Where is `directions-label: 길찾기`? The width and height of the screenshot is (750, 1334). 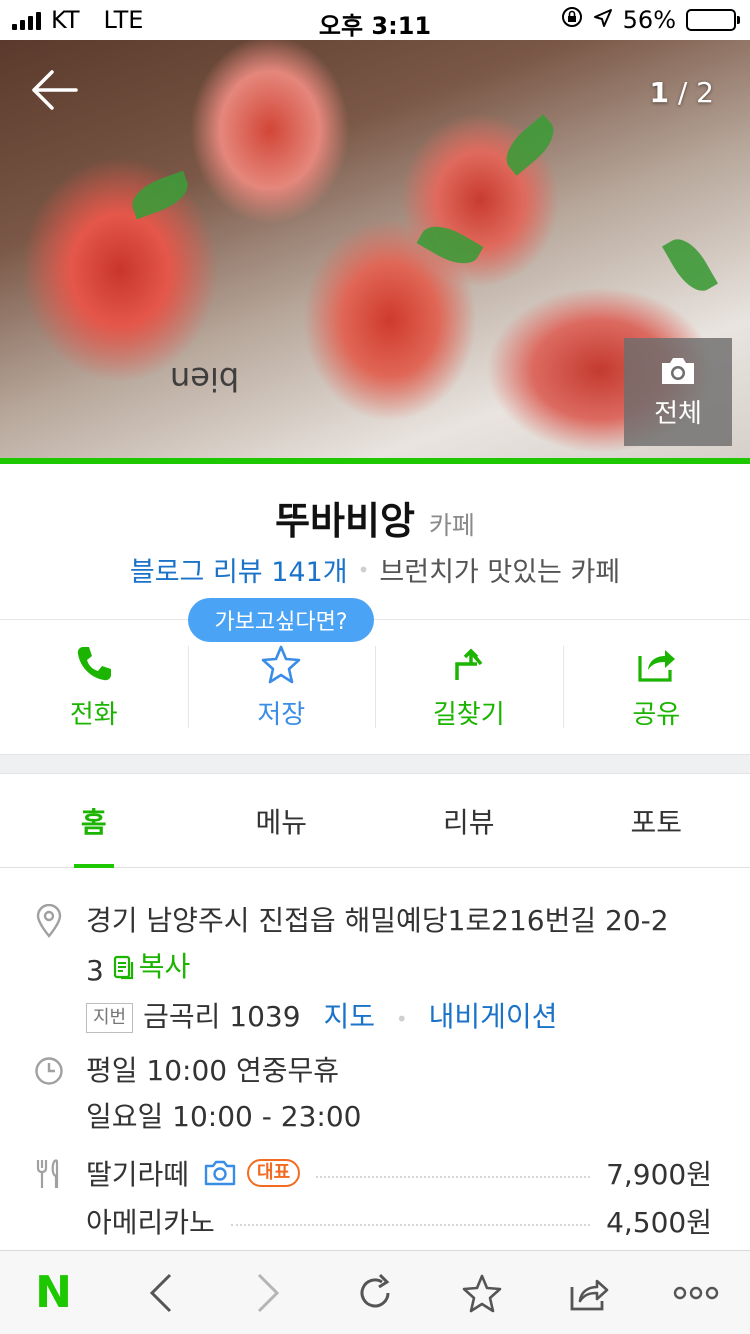
directions-label: 길찾기 is located at coordinates (468, 714).